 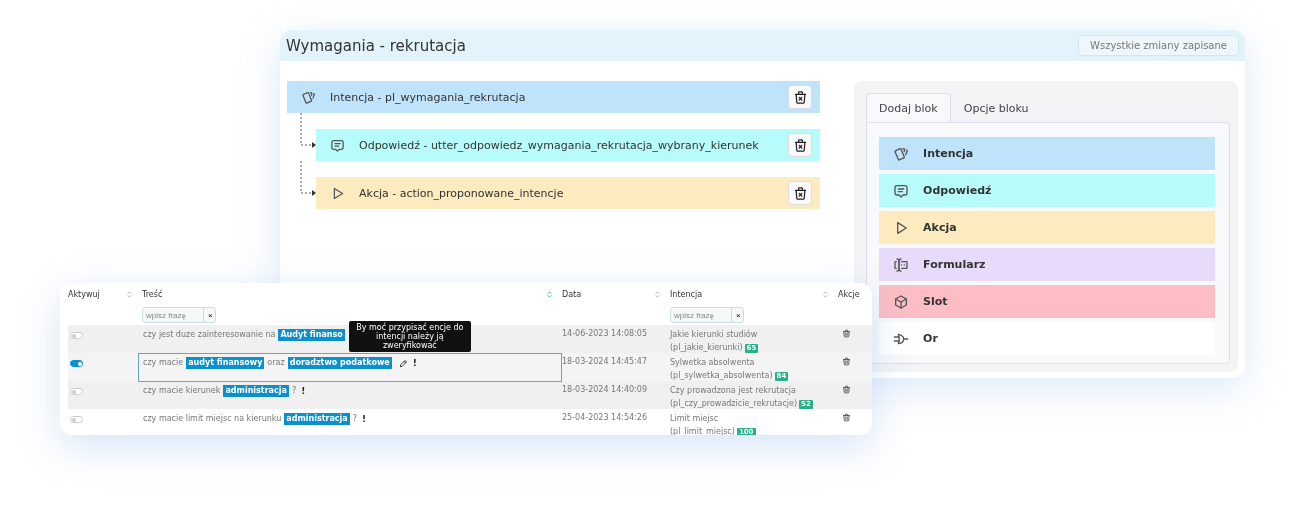 What do you see at coordinates (1047, 190) in the screenshot?
I see `block-type-item: Odpowiedź` at bounding box center [1047, 190].